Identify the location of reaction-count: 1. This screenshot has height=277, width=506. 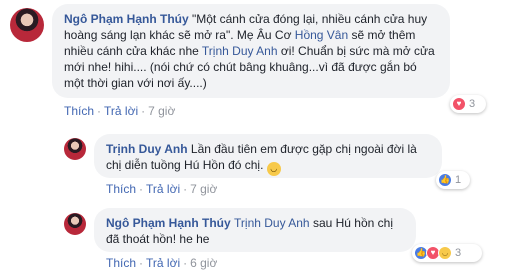
(458, 180).